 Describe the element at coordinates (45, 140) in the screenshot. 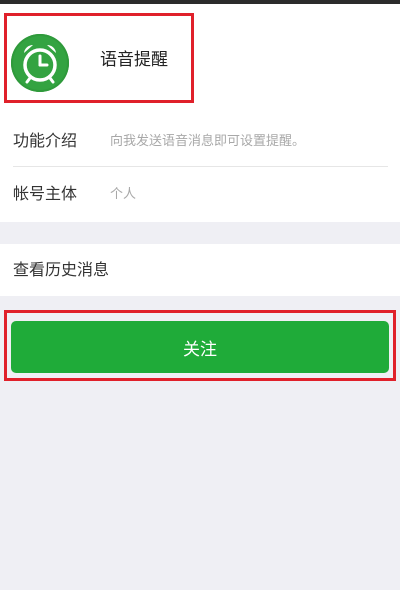

I see `function-intro-label: 功能介绍` at that location.